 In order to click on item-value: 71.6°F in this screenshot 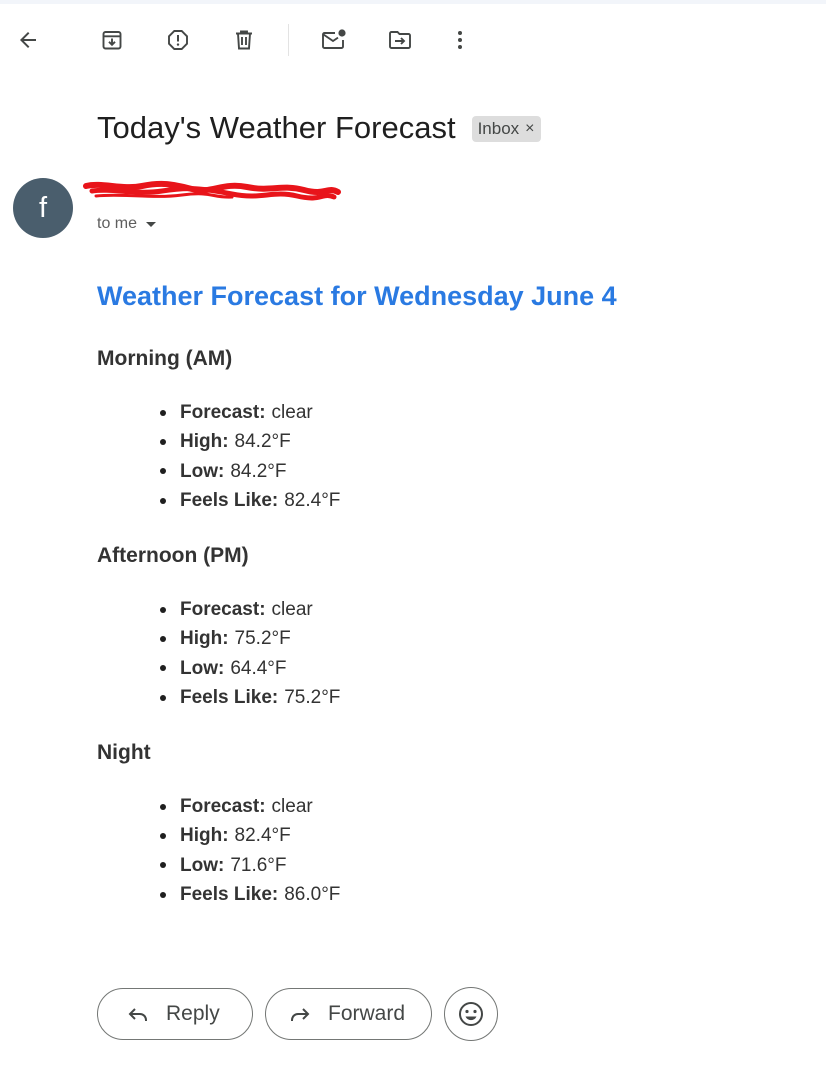, I will do `click(258, 865)`.